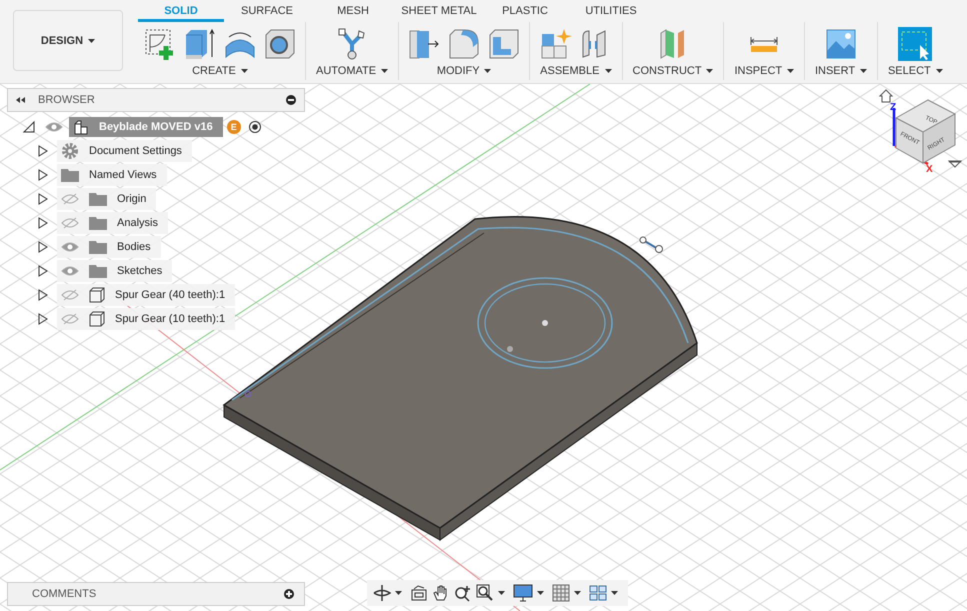 The image size is (967, 611). I want to click on tool-group-menu: CREATE, so click(220, 69).